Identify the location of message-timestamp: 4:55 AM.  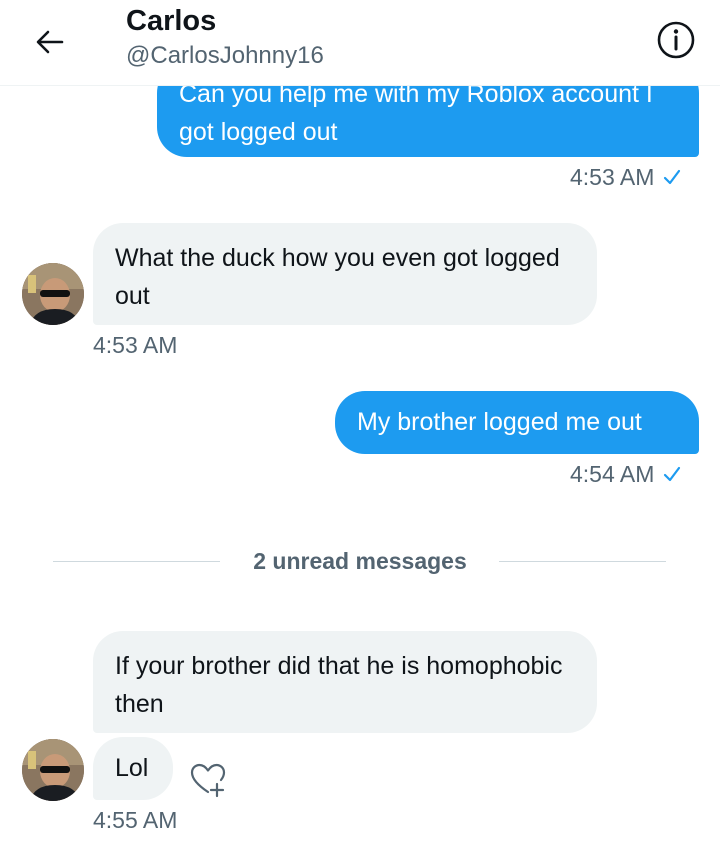
(135, 820).